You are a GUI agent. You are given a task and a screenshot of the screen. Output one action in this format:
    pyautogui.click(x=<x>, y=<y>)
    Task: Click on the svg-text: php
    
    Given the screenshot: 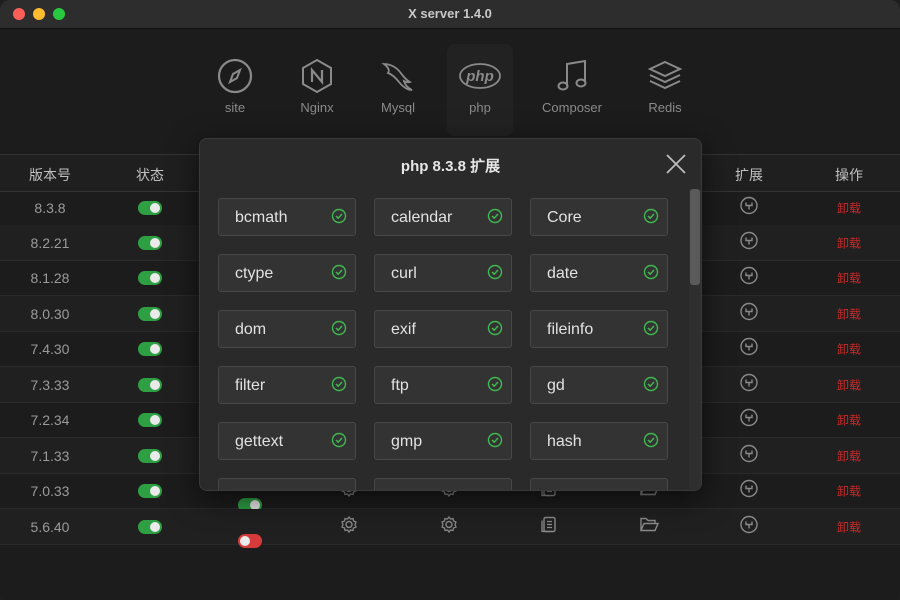 What is the action you would take?
    pyautogui.click(x=479, y=76)
    